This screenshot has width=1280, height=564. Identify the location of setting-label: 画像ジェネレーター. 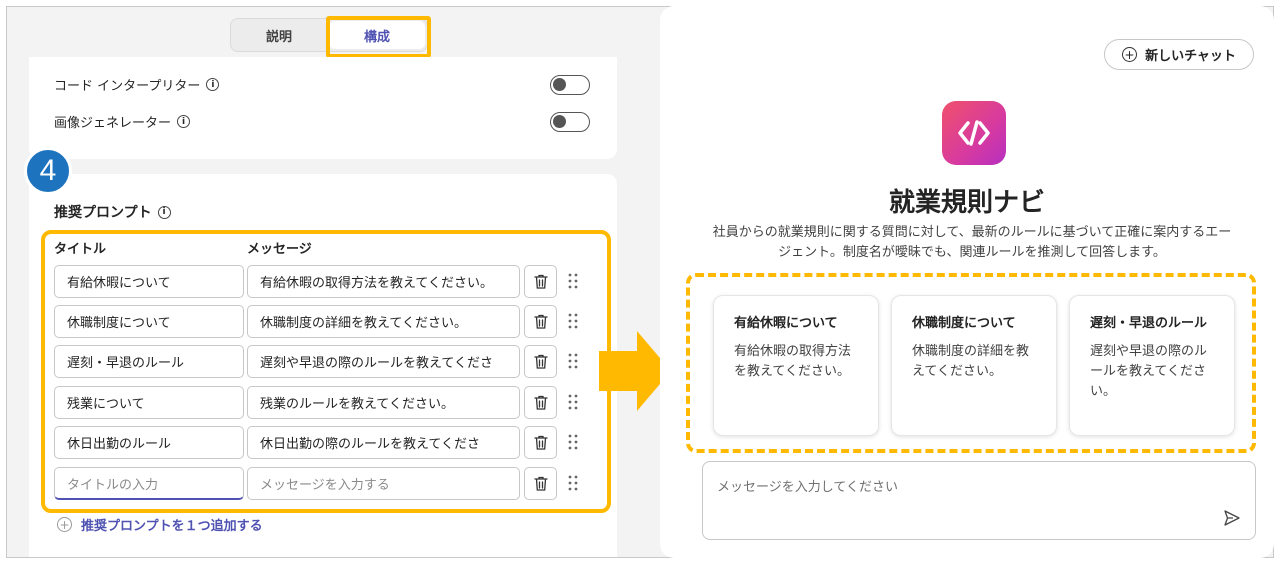
(113, 123).